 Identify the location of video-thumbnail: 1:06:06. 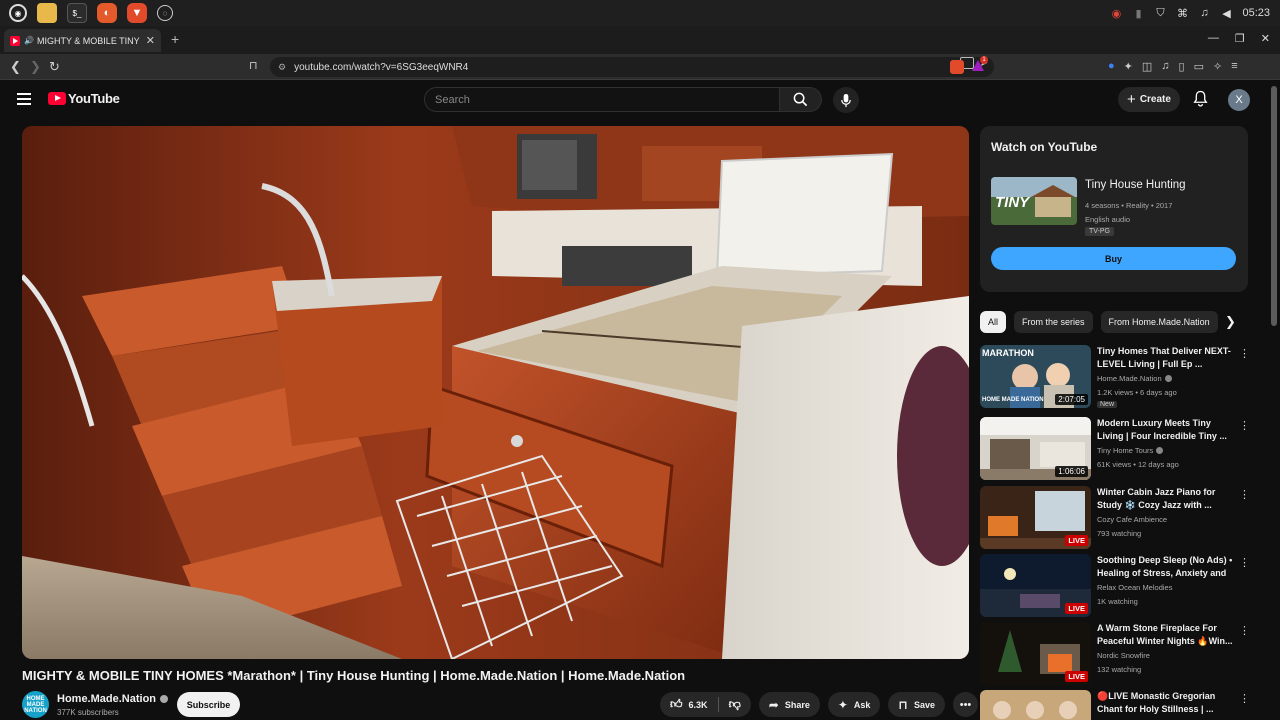
(1035, 448).